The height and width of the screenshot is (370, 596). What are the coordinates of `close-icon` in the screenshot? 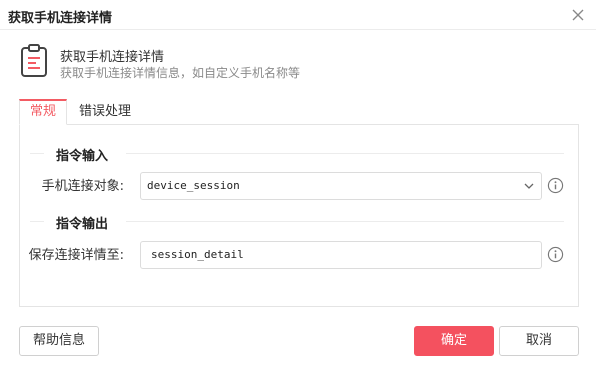 It's located at (578, 15).